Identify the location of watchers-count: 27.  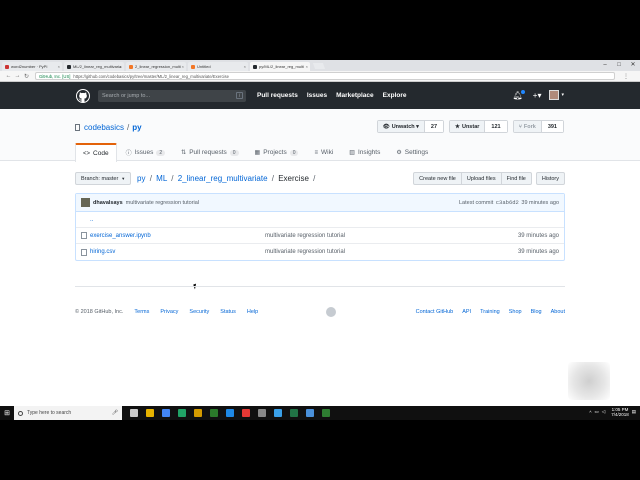
(433, 126).